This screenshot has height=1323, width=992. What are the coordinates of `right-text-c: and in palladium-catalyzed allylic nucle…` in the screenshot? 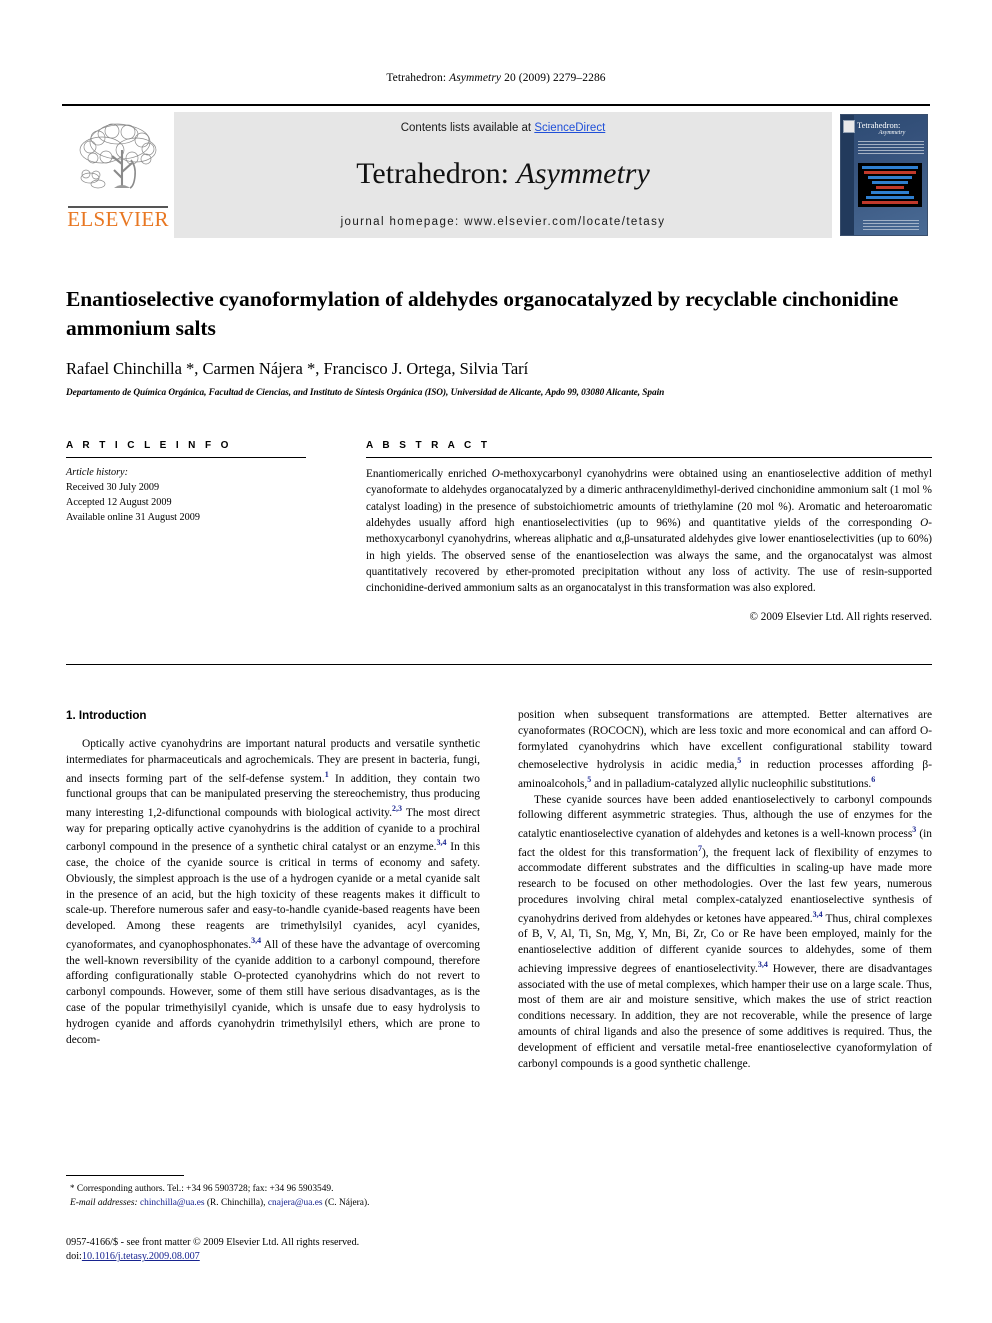 It's located at (731, 783).